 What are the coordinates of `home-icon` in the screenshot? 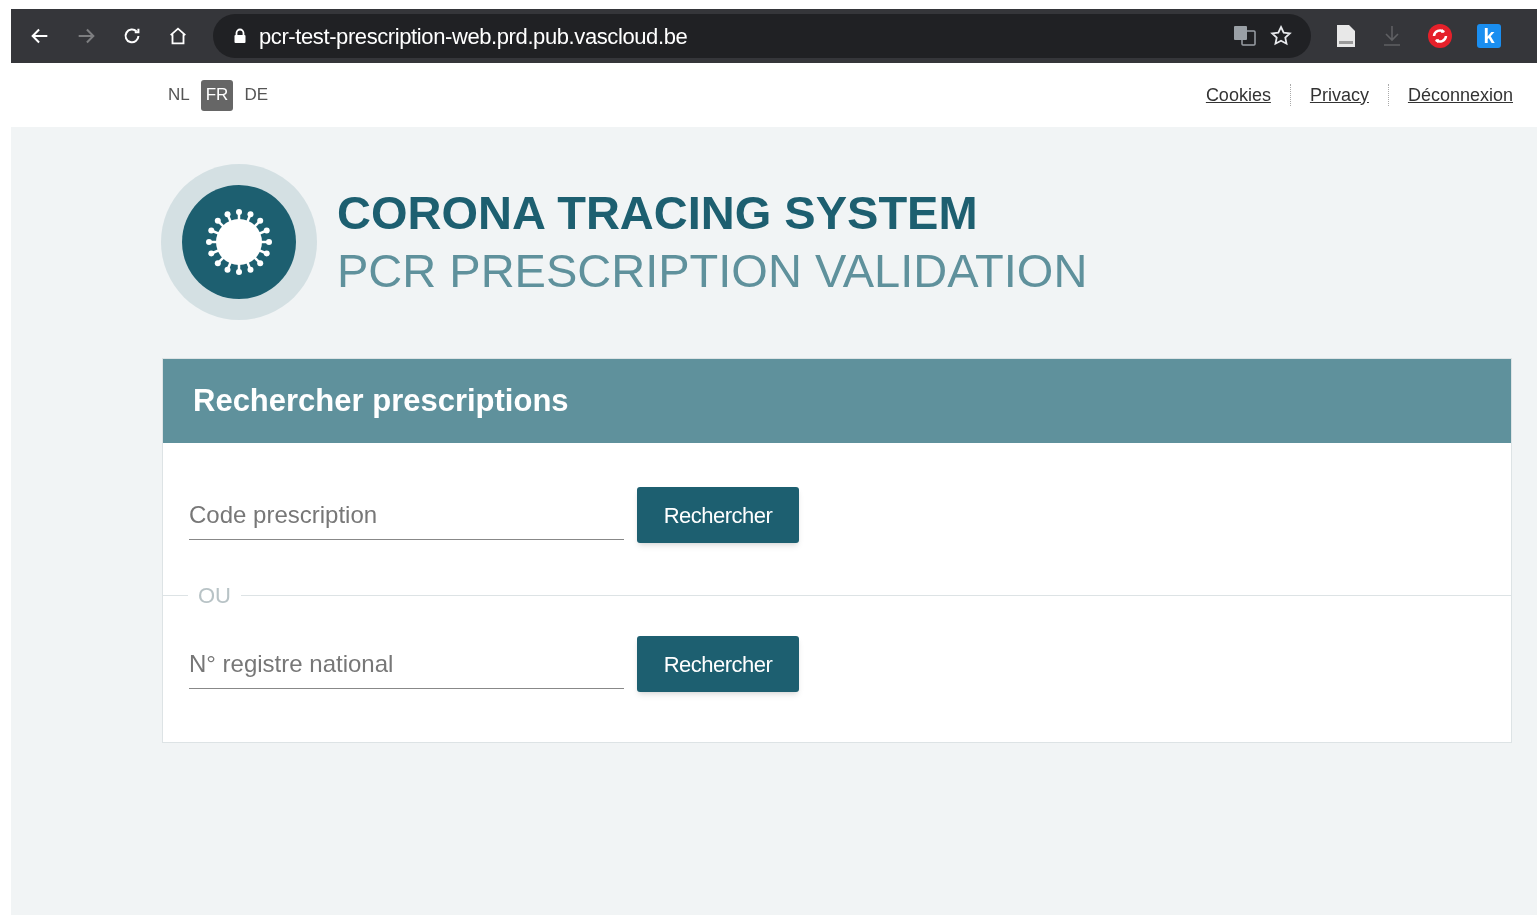 It's located at (178, 36).